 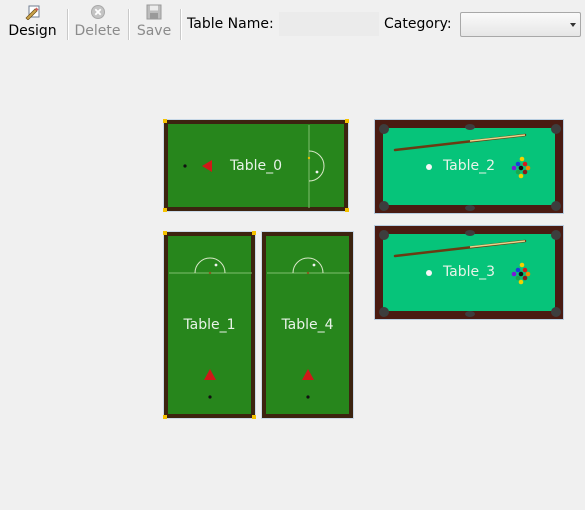 I want to click on delete-circle-x-icon, so click(x=97, y=12).